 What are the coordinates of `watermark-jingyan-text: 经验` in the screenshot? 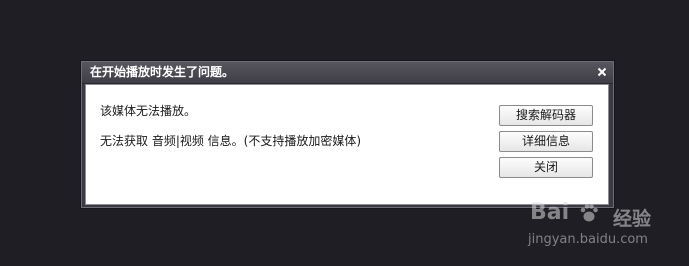 It's located at (632, 219).